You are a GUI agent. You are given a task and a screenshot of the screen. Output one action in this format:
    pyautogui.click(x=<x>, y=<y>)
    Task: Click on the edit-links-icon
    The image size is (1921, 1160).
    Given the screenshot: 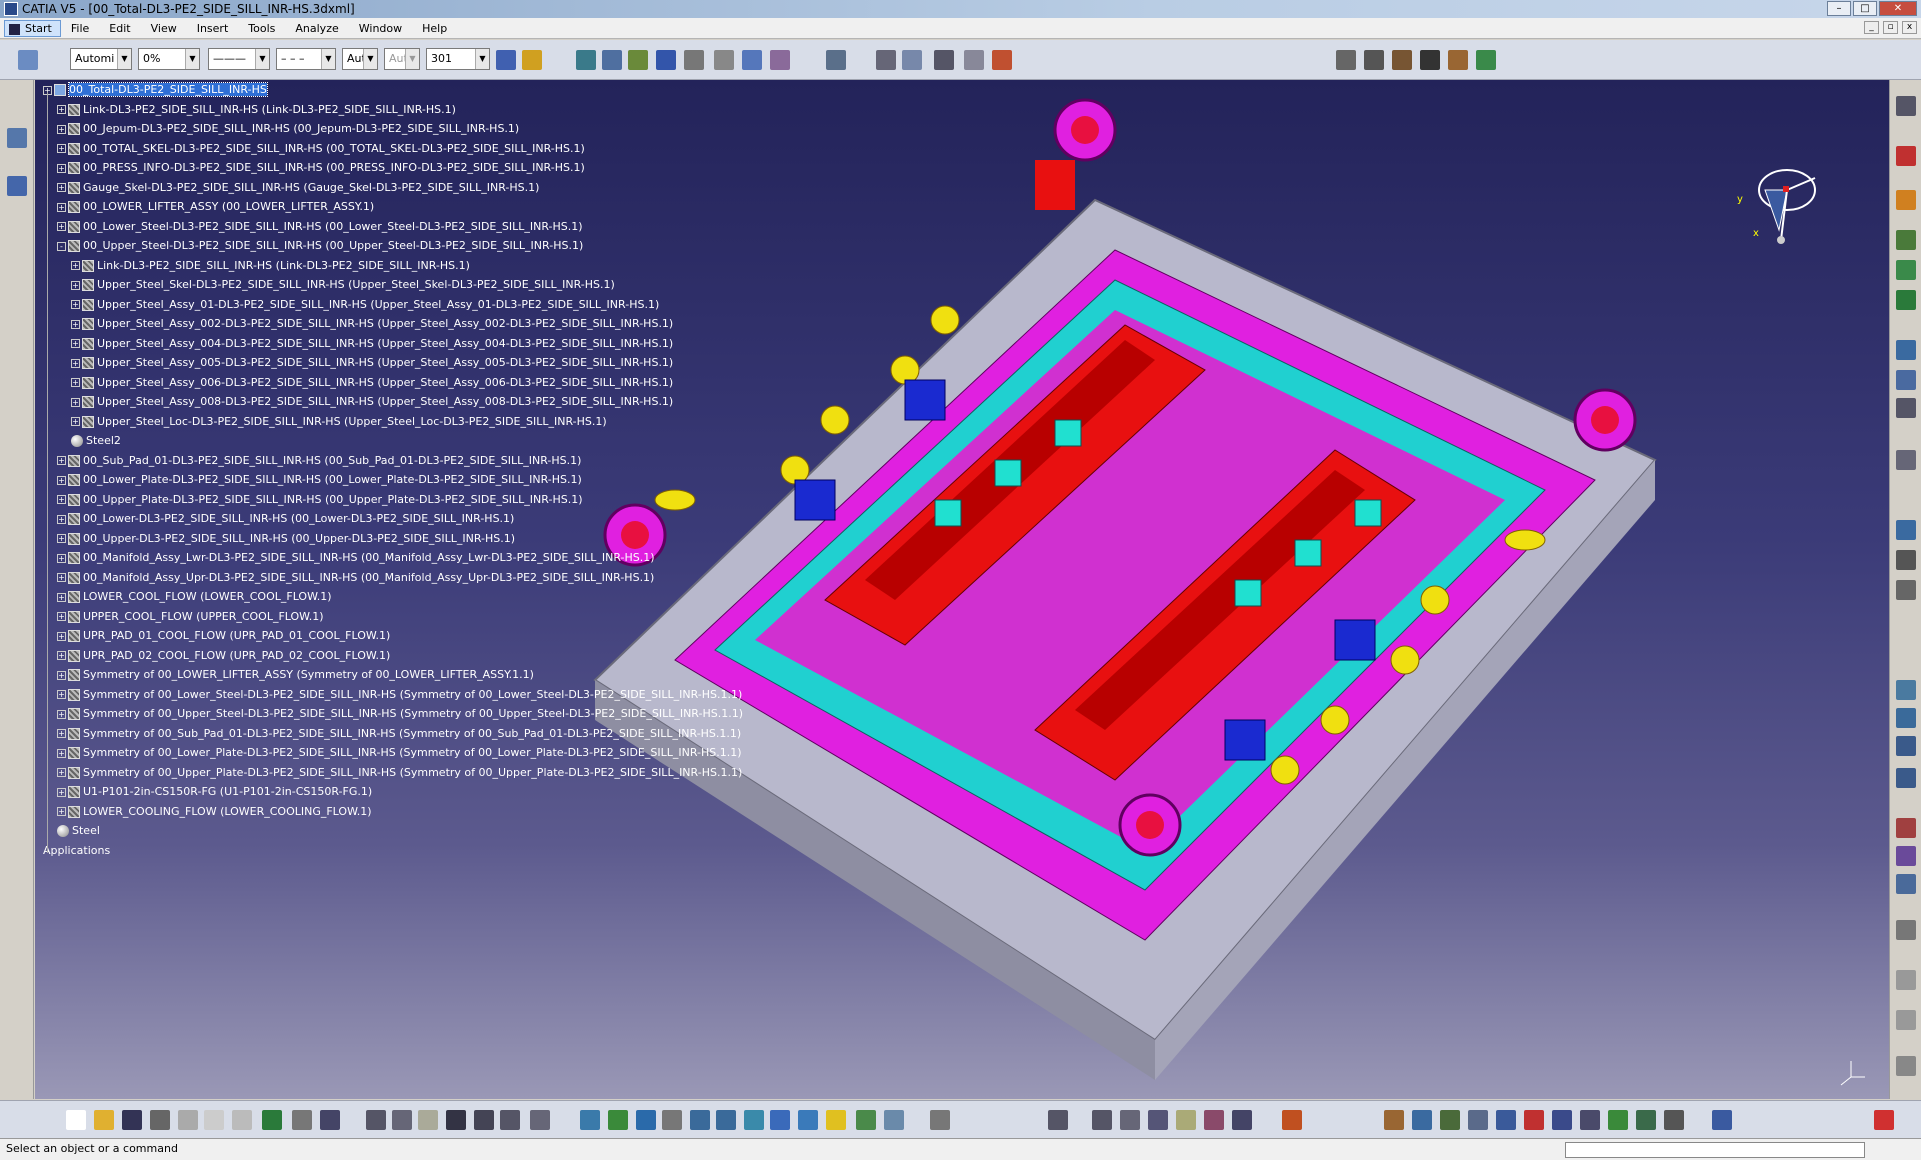 What is the action you would take?
    pyautogui.click(x=1506, y=1120)
    